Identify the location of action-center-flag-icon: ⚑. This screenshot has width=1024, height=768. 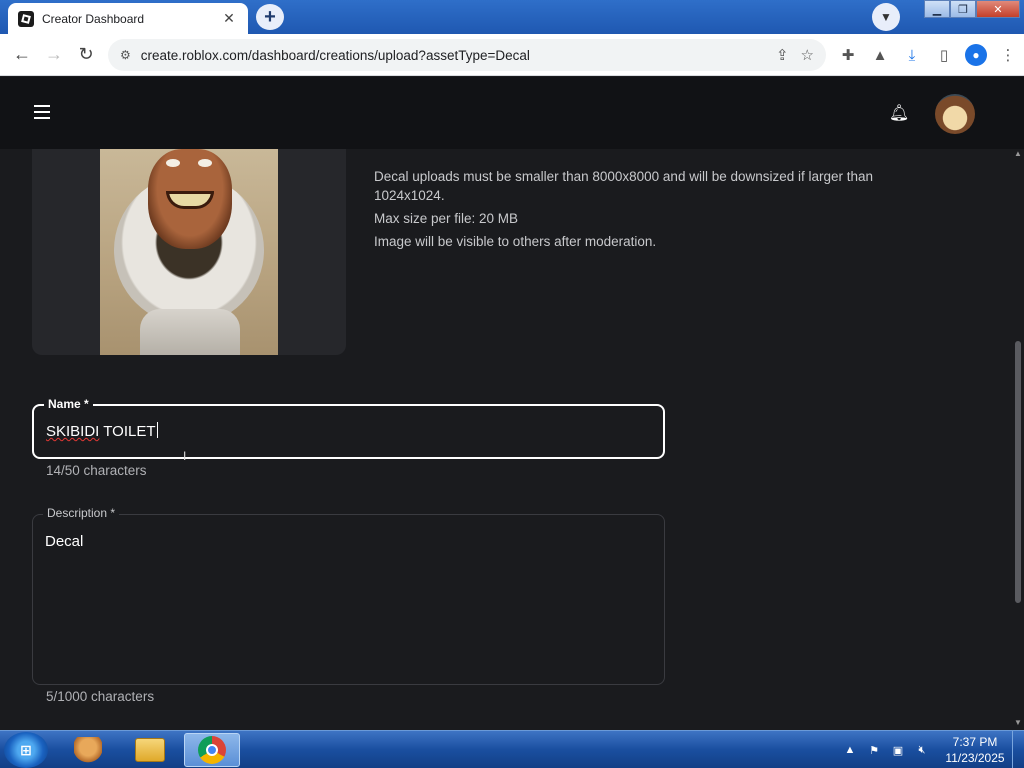
(874, 750).